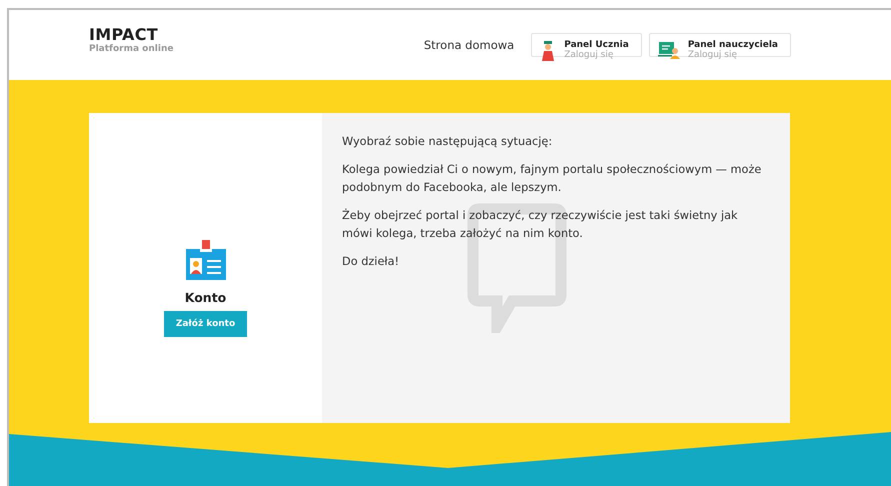 Image resolution: width=891 pixels, height=486 pixels. What do you see at coordinates (206, 260) in the screenshot?
I see `id-card-icon` at bounding box center [206, 260].